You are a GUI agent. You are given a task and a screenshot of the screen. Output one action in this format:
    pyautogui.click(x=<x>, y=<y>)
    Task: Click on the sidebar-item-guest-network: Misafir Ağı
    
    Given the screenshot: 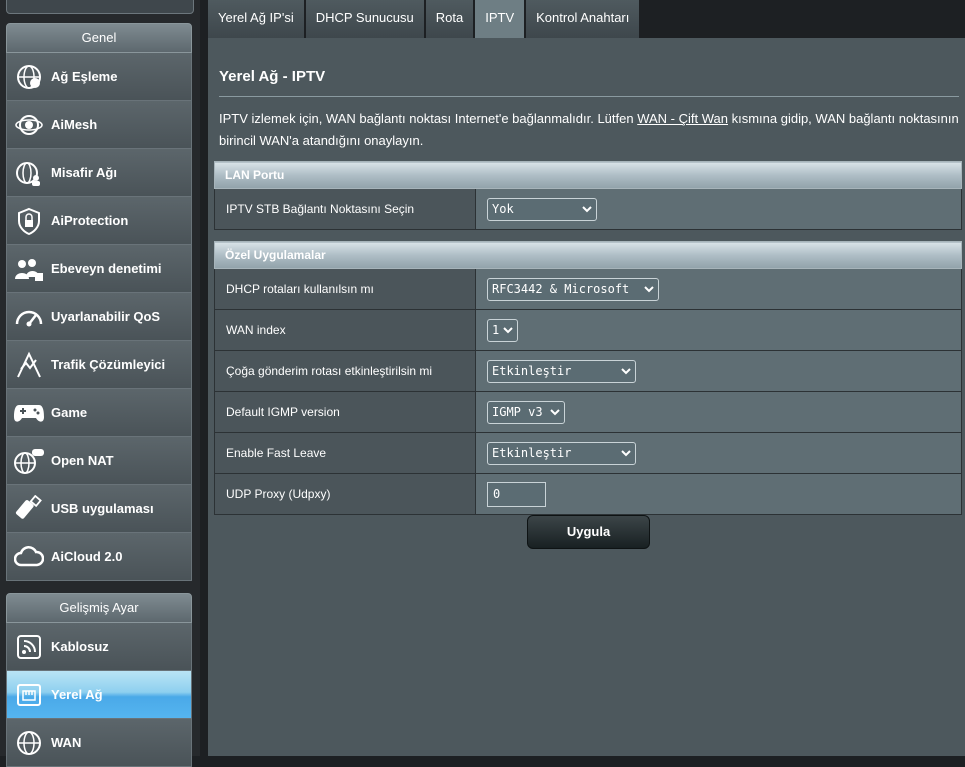 What is the action you would take?
    pyautogui.click(x=99, y=173)
    